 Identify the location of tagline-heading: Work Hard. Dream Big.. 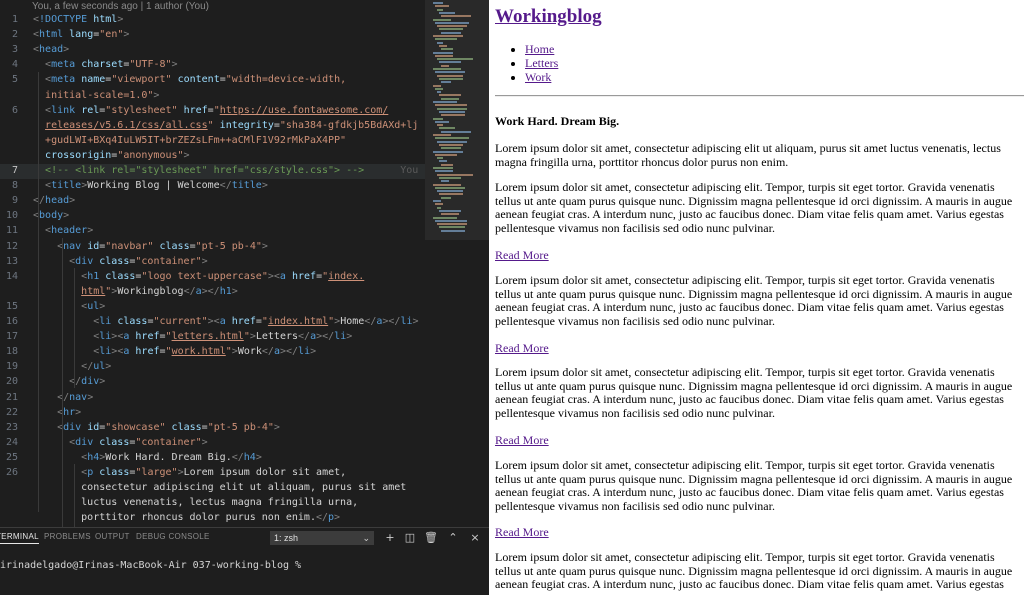
(557, 121).